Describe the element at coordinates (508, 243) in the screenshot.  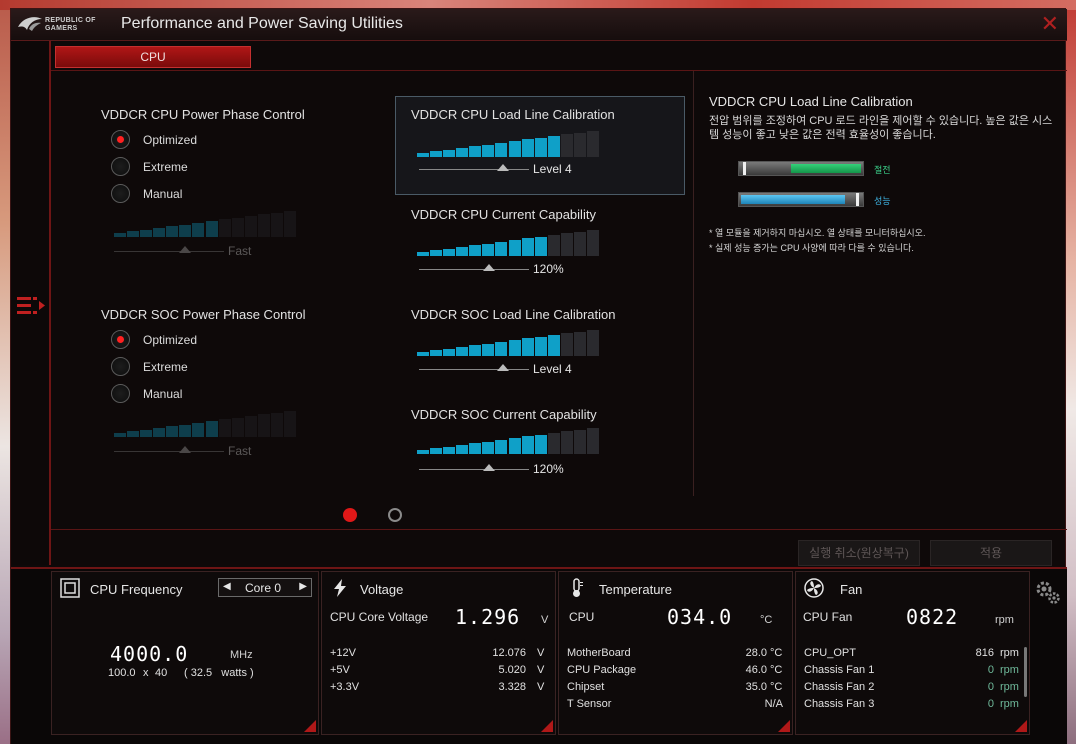
I see `cpu-current-ramp` at that location.